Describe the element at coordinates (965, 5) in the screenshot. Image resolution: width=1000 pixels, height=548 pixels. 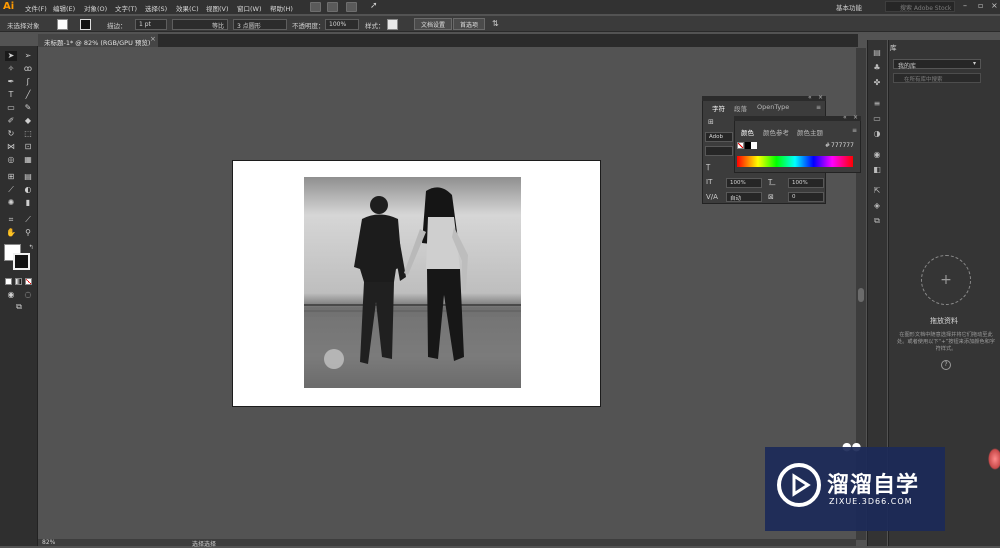
I see `minimize-icon: –` at that location.